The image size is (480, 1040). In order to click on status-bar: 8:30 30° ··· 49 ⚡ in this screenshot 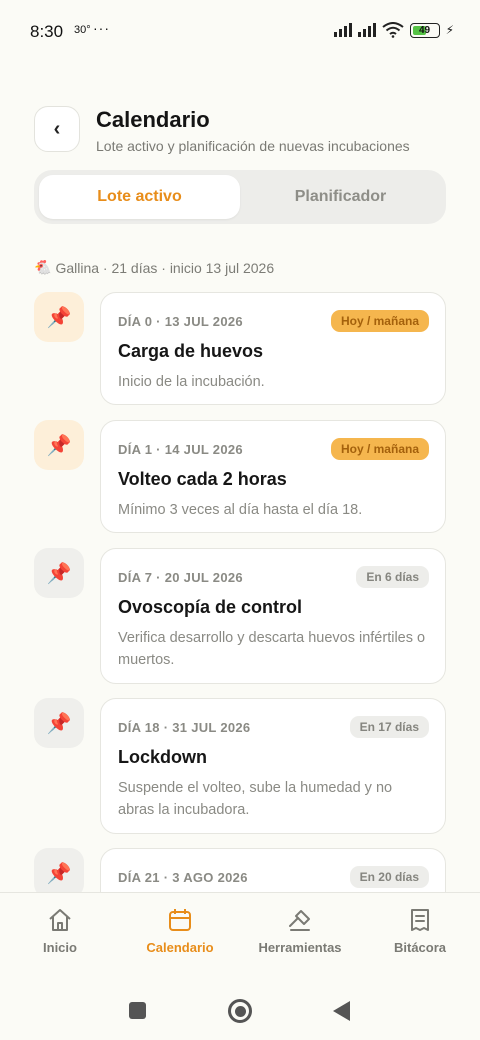, I will do `click(240, 31)`.